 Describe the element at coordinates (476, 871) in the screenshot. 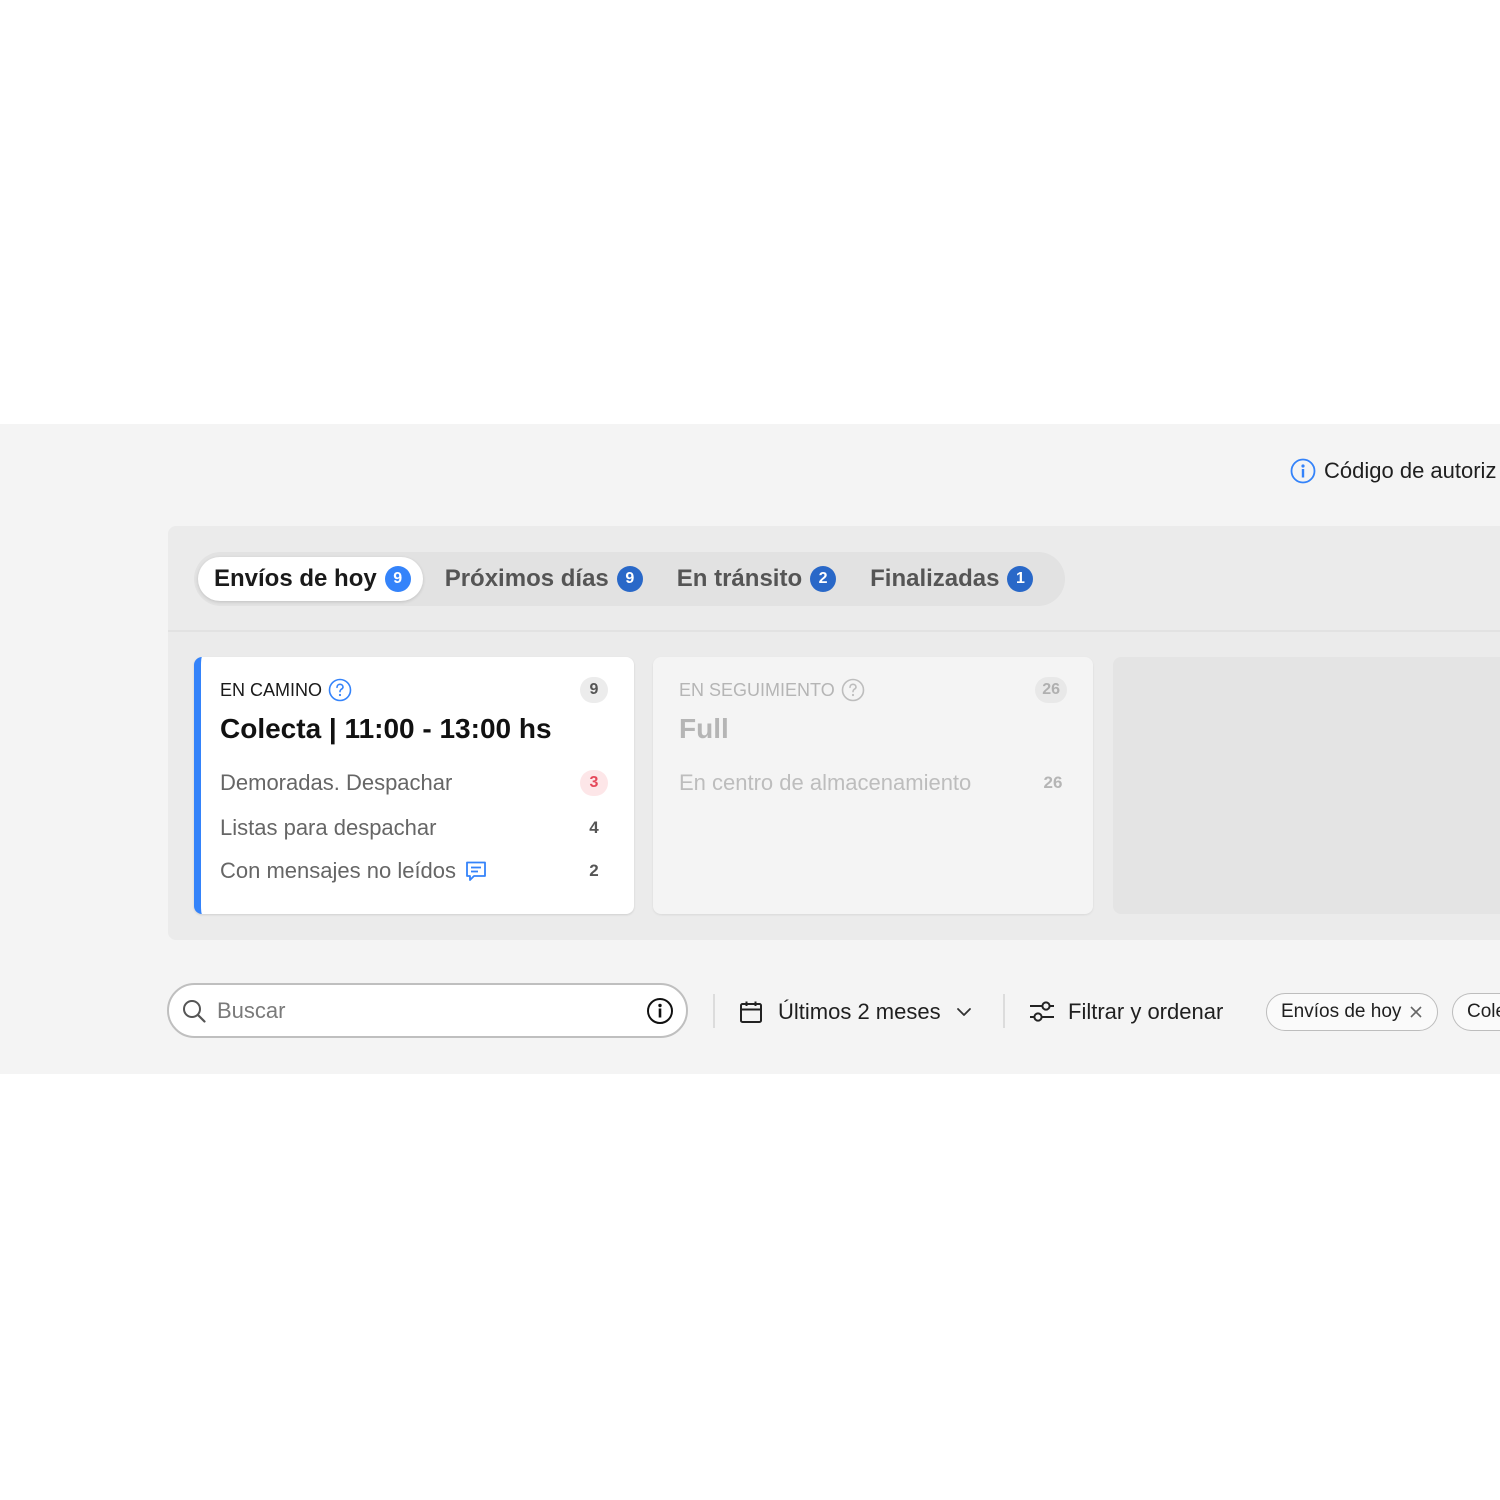

I see `chat-icon` at that location.